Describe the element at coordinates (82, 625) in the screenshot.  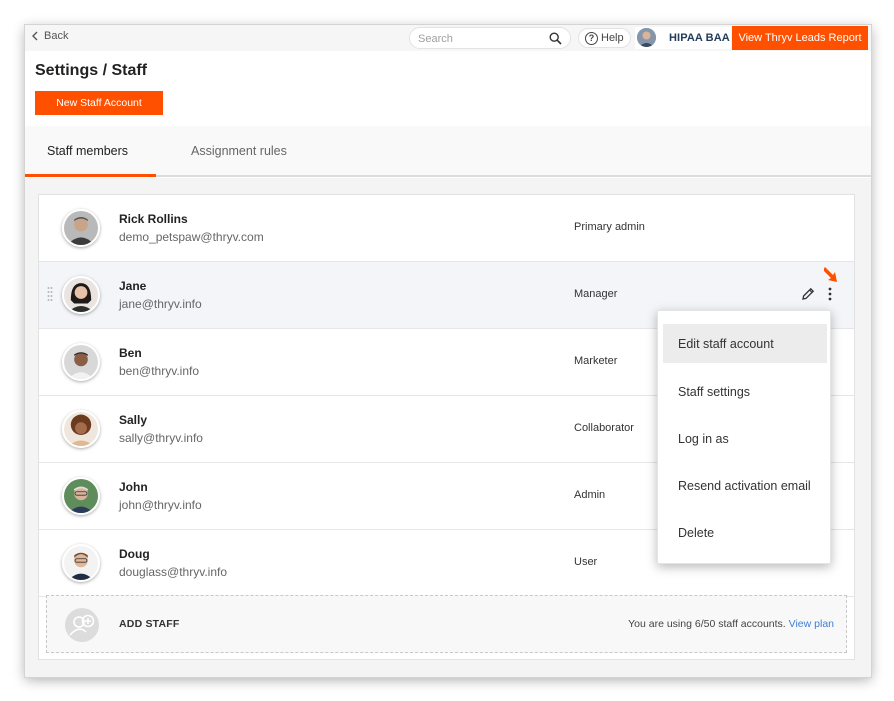
I see `add-user-icon` at that location.